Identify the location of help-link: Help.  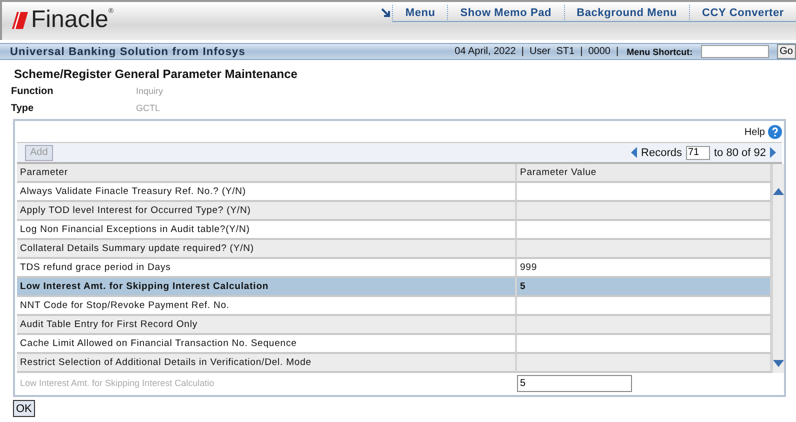
(754, 132).